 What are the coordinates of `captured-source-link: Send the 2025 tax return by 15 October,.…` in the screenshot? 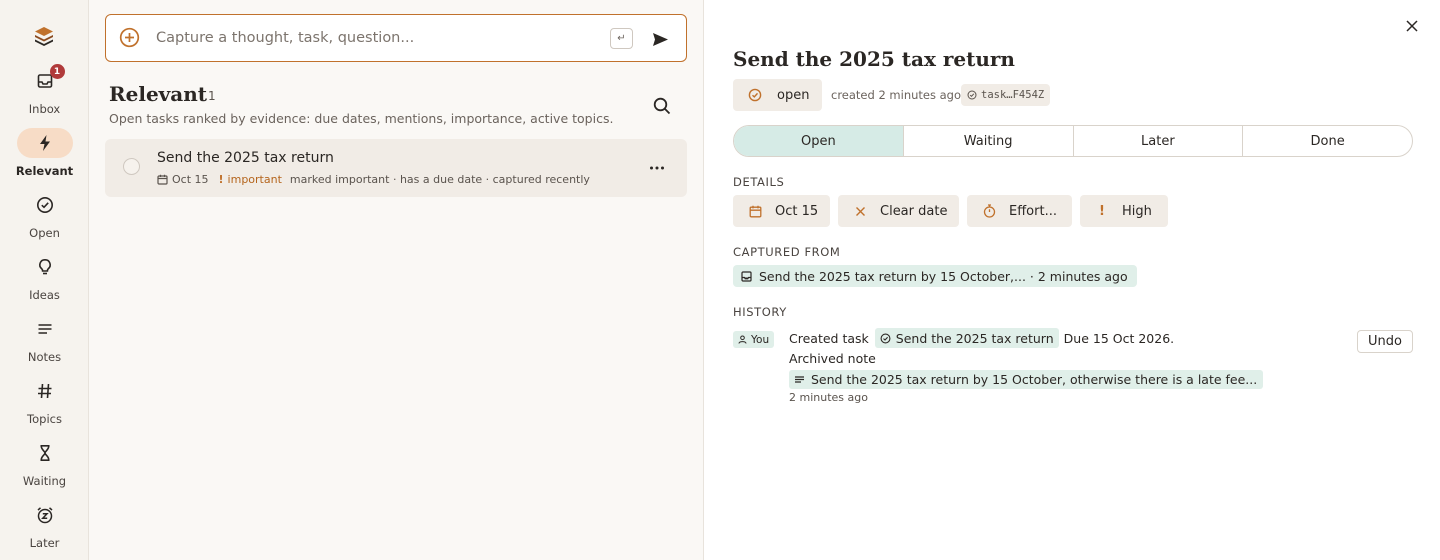 It's located at (935, 276).